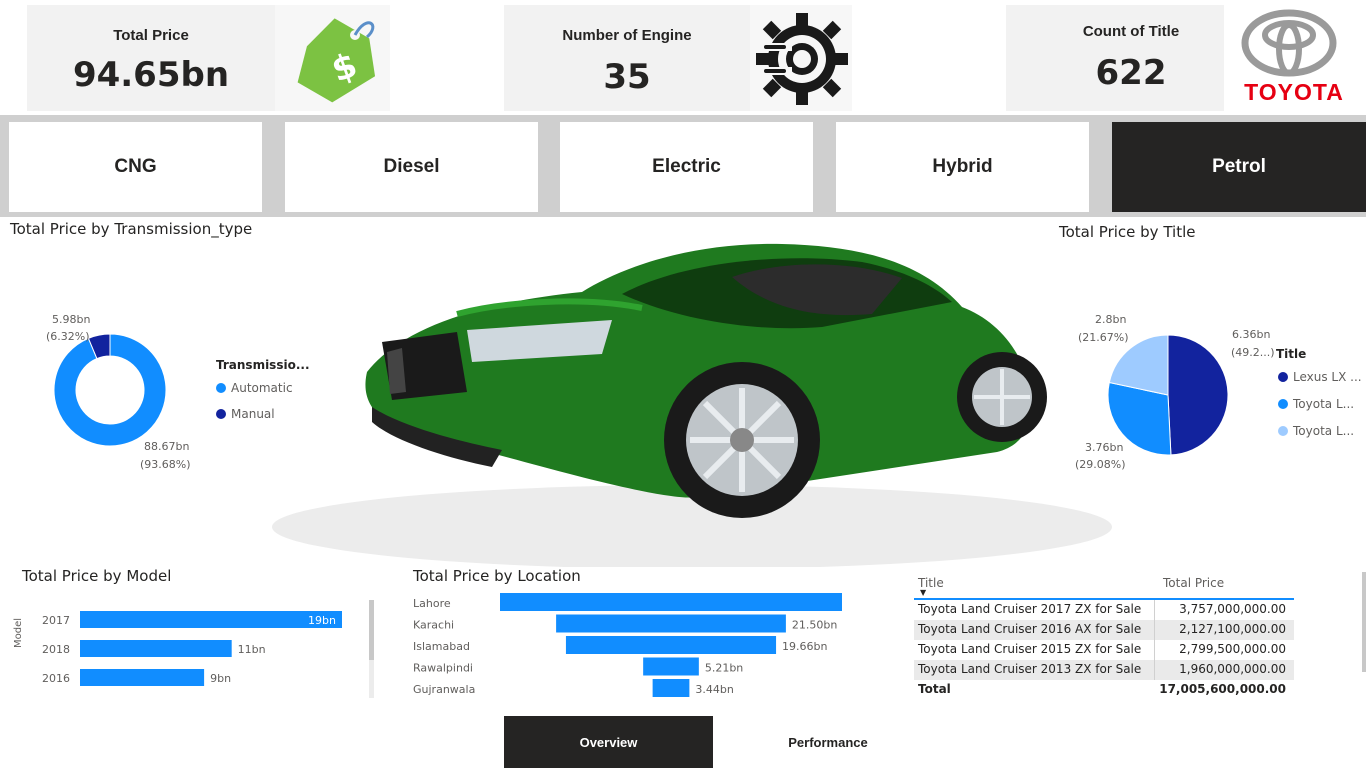  Describe the element at coordinates (1291, 354) in the screenshot. I see `title-legend-title: Title` at that location.